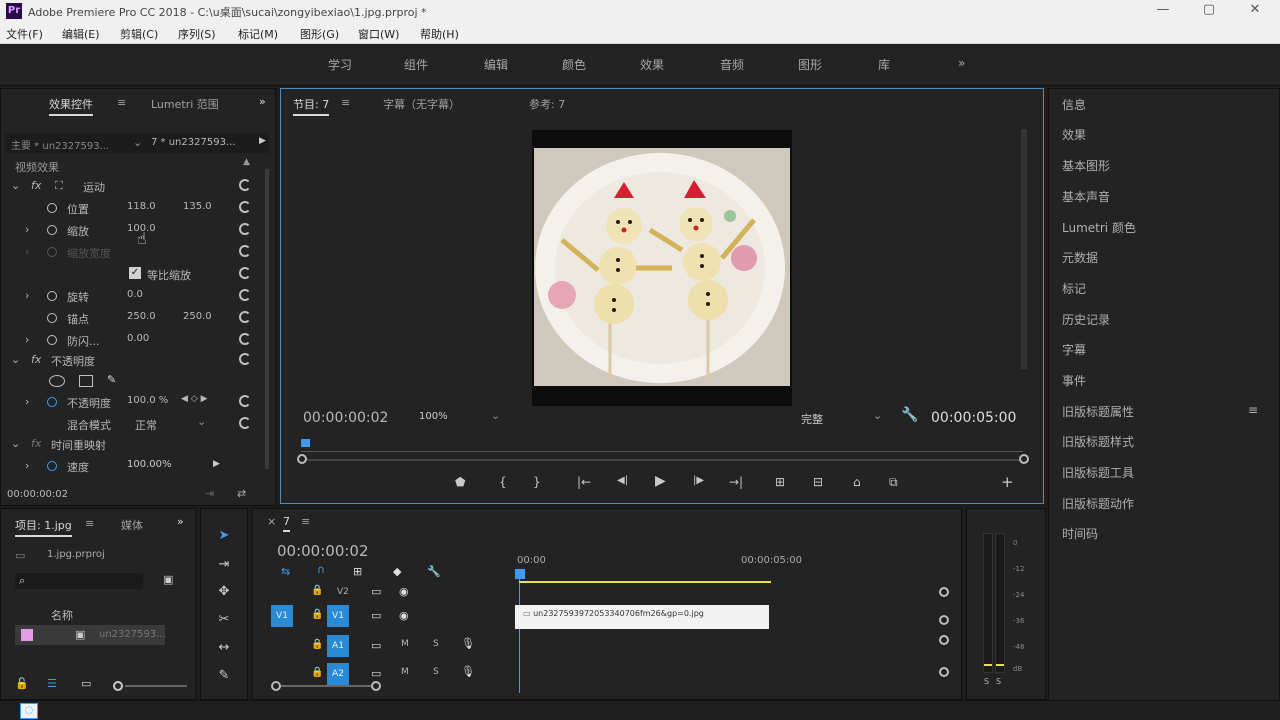 The width and height of the screenshot is (1280, 720). I want to click on panel-scrollbar, so click(267, 319).